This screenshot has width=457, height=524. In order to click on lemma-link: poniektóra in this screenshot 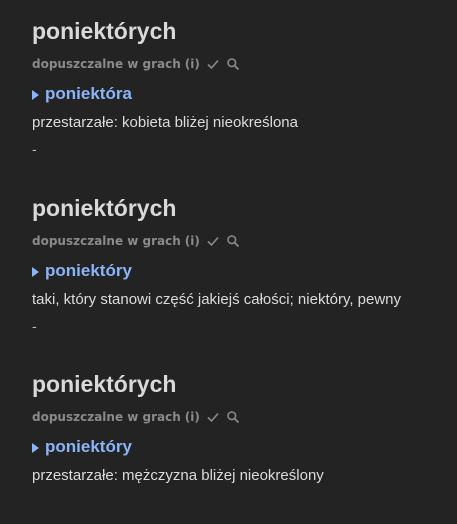, I will do `click(88, 94)`.